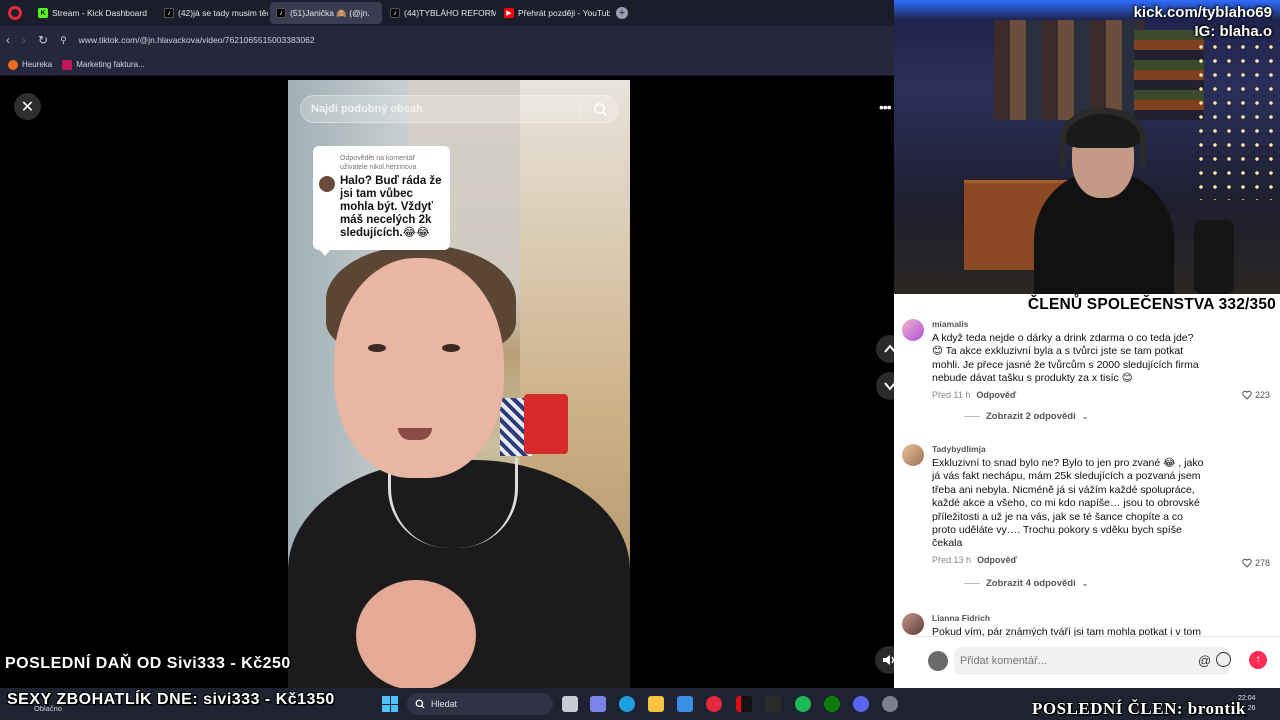 This screenshot has height=720, width=1280. Describe the element at coordinates (1237, 120) in the screenshot. I see `fairy-lights` at that location.